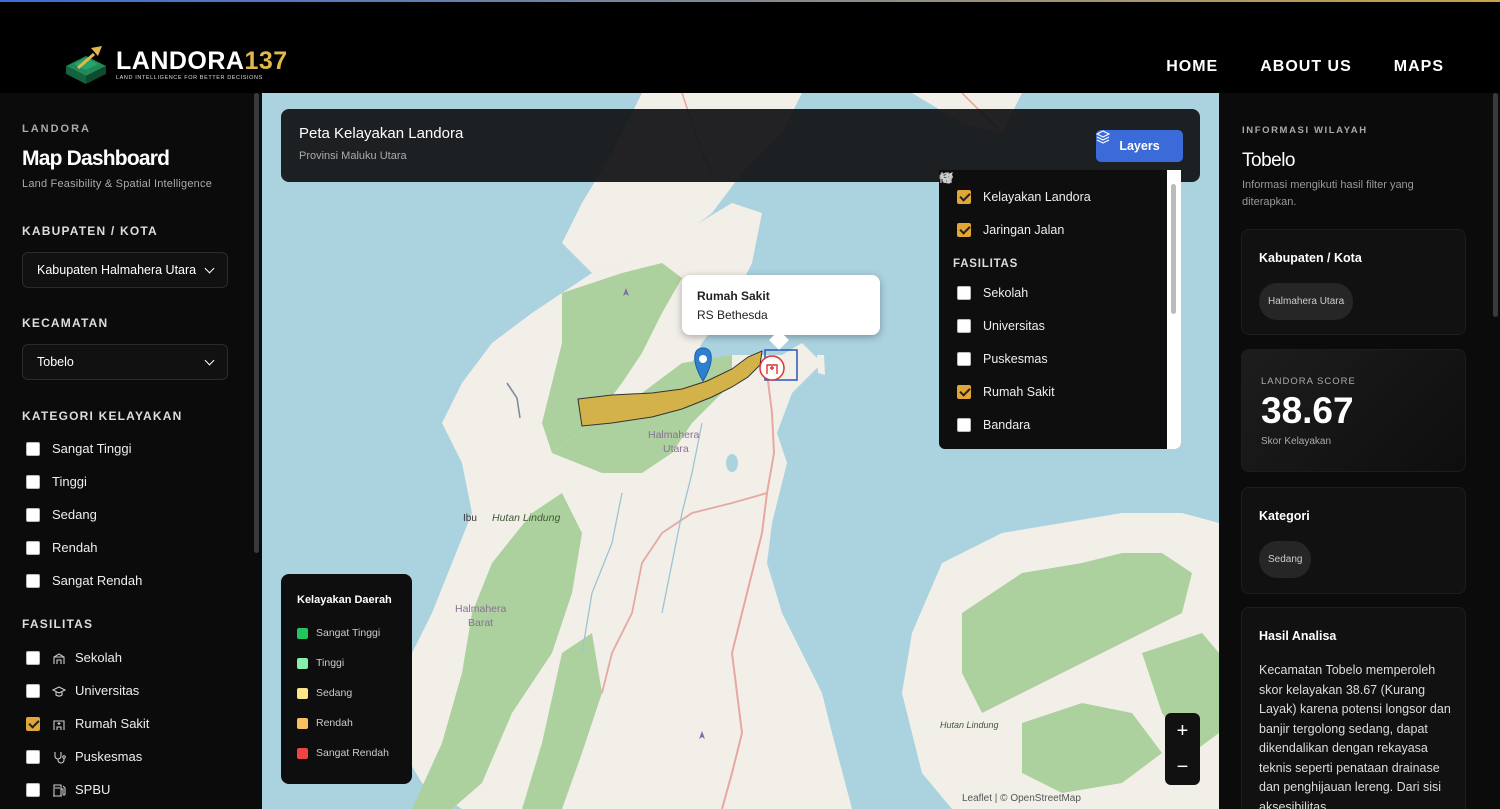  Describe the element at coordinates (1173, 249) in the screenshot. I see `layers-panel-scrollbar` at that location.